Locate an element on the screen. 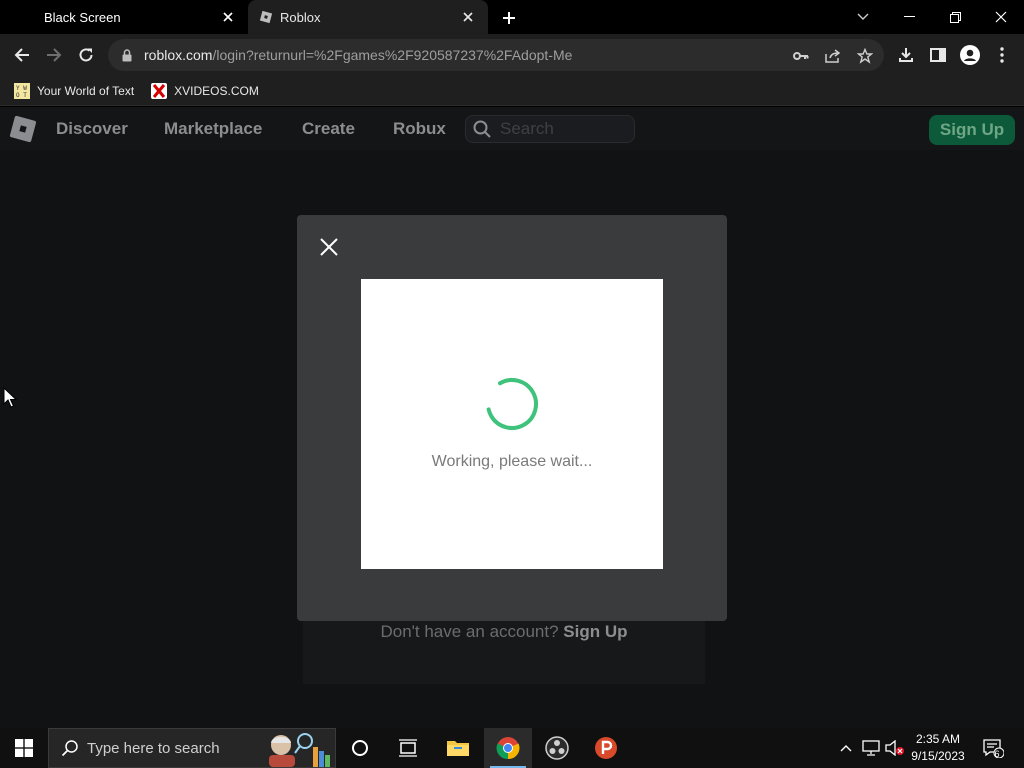 This screenshot has width=1024, height=768. site-search-box is located at coordinates (550, 129).